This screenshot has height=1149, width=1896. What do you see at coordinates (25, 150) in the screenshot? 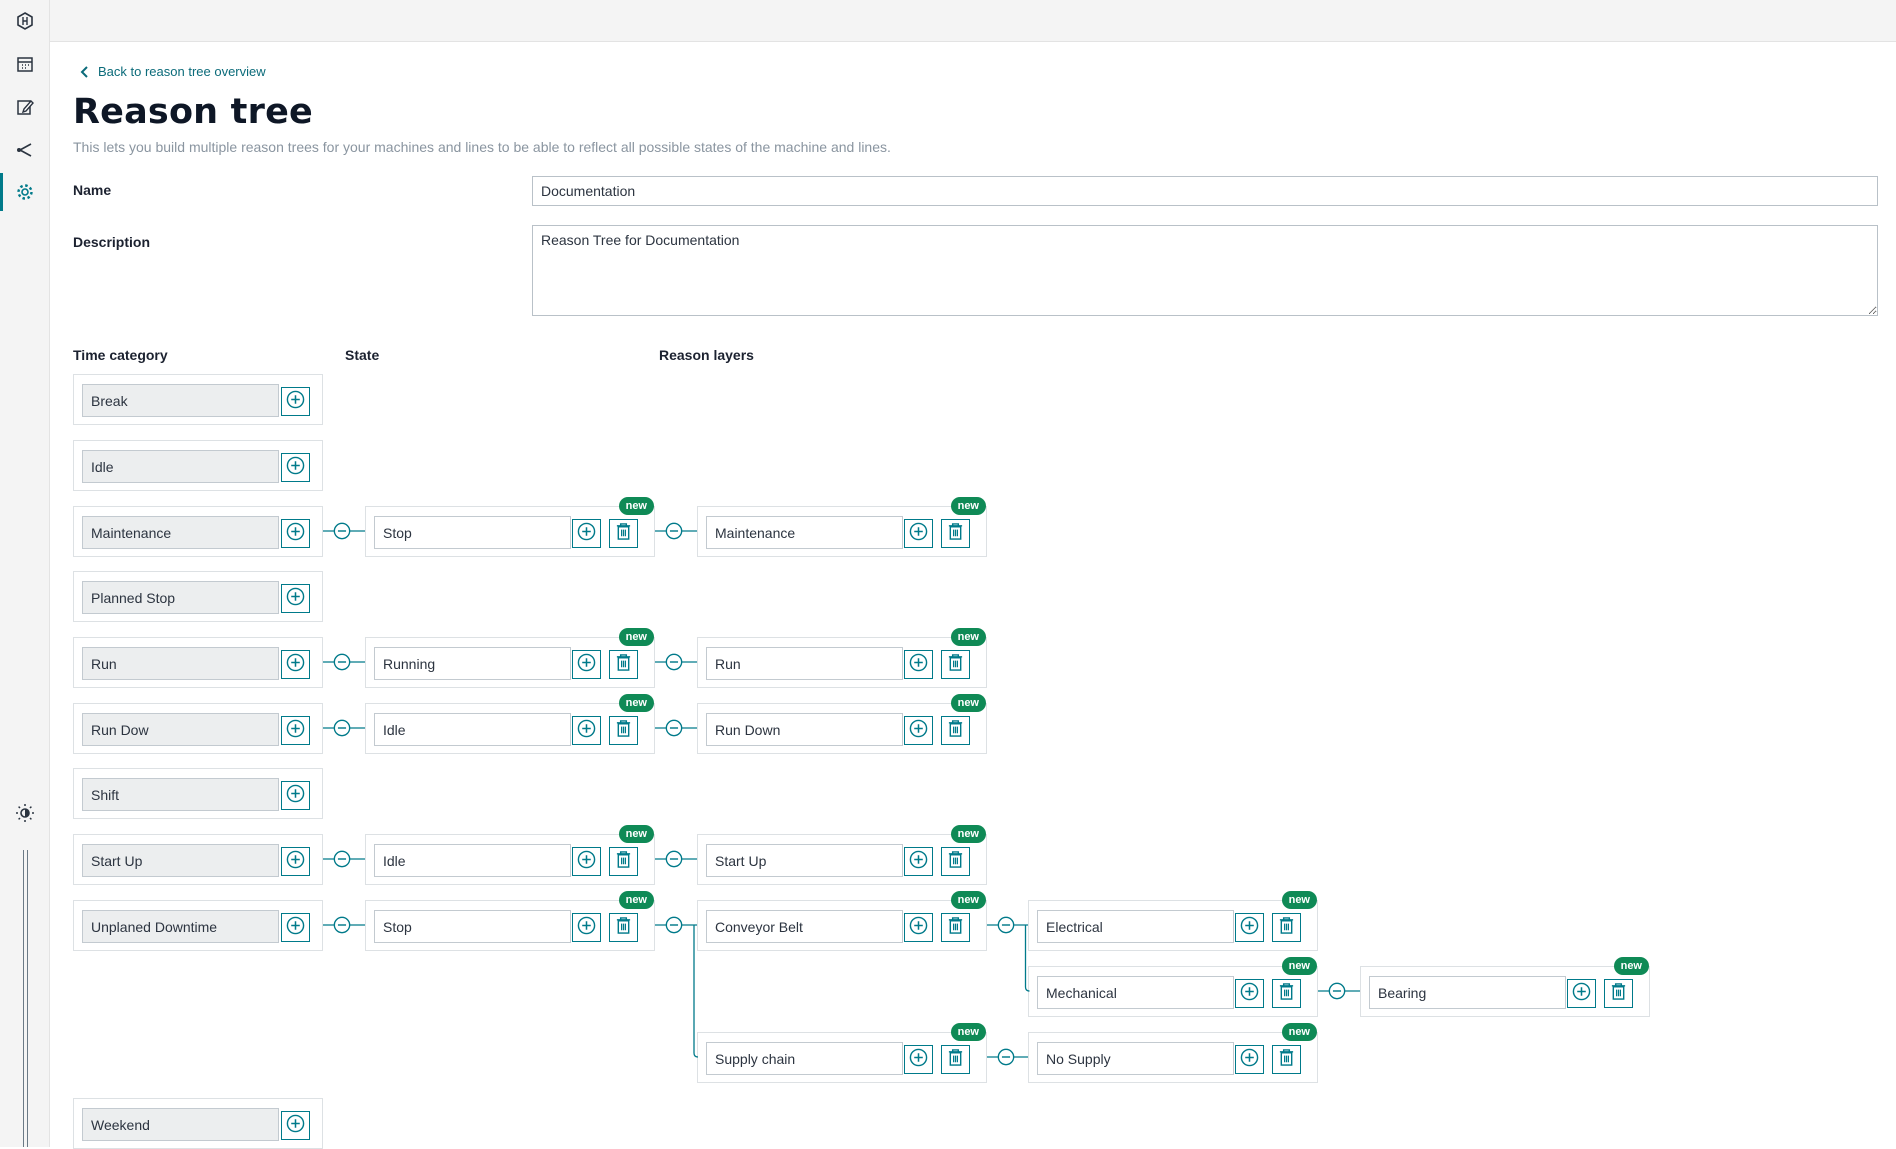
I see `share-icon` at bounding box center [25, 150].